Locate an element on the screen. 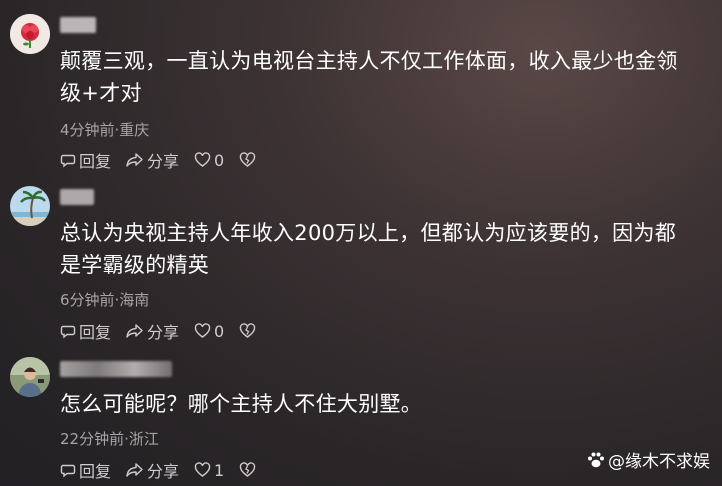  rose-avatar-icon is located at coordinates (30, 34).